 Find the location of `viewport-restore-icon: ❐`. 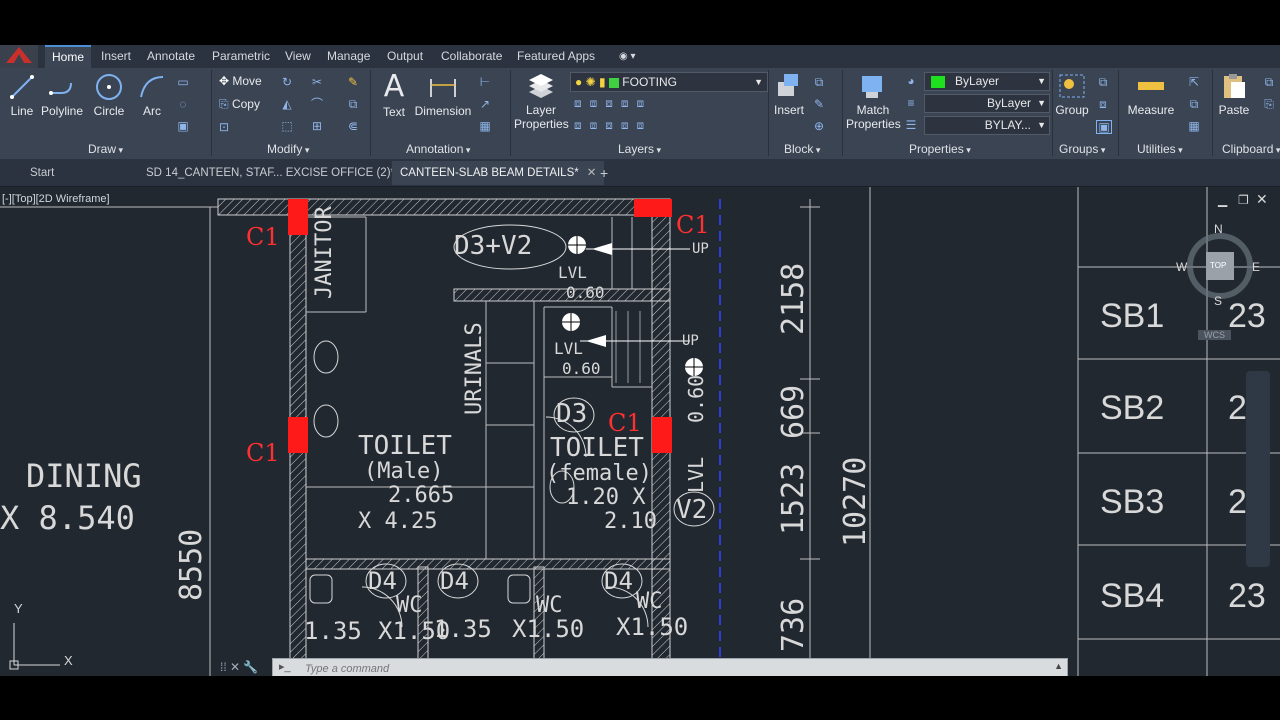

viewport-restore-icon: ❐ is located at coordinates (1243, 200).